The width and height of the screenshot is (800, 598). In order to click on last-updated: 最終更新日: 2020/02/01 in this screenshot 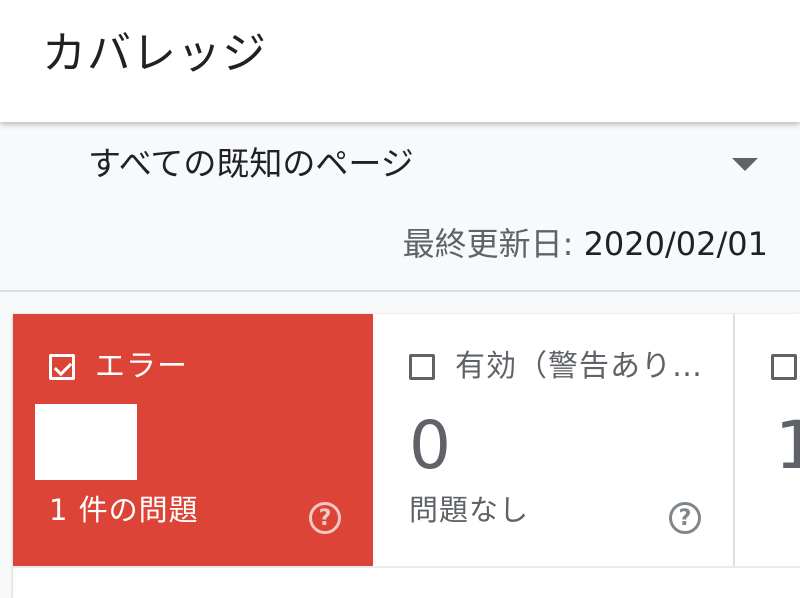, I will do `click(585, 244)`.